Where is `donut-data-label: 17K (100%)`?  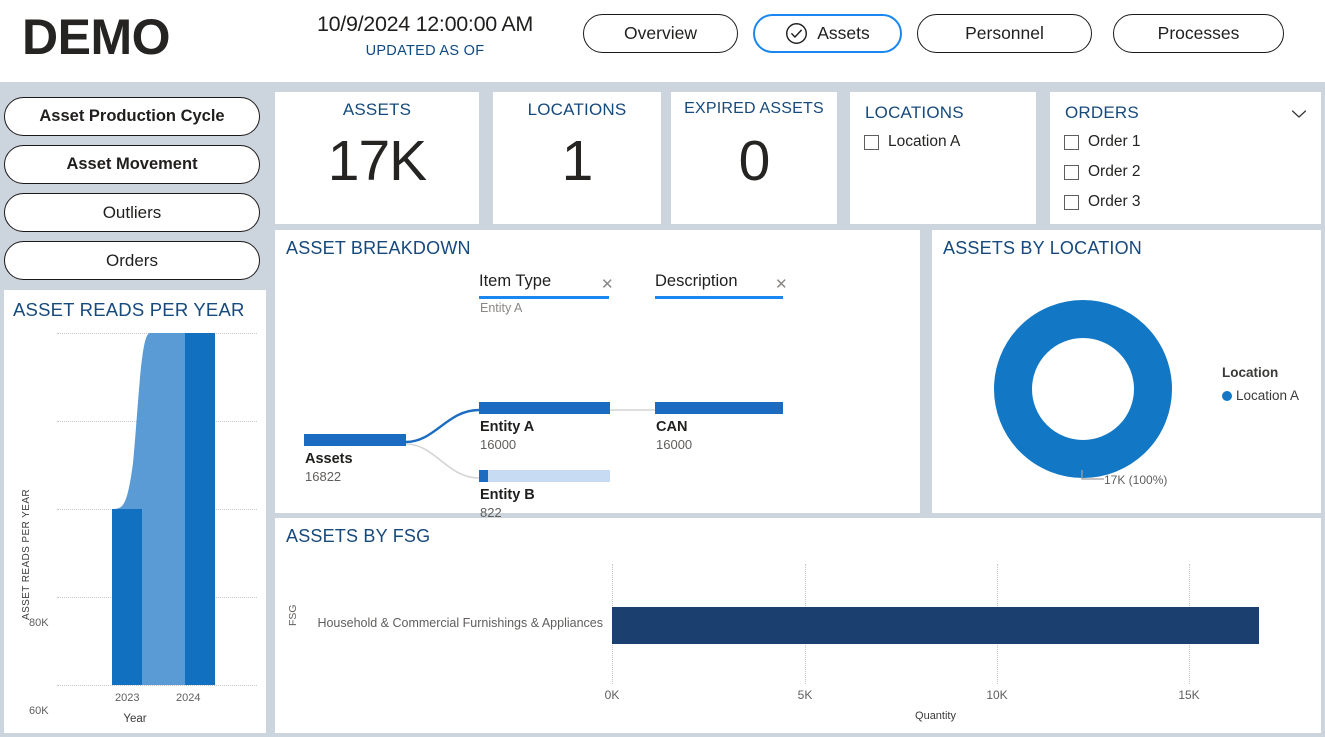
donut-data-label: 17K (100%) is located at coordinates (1136, 480).